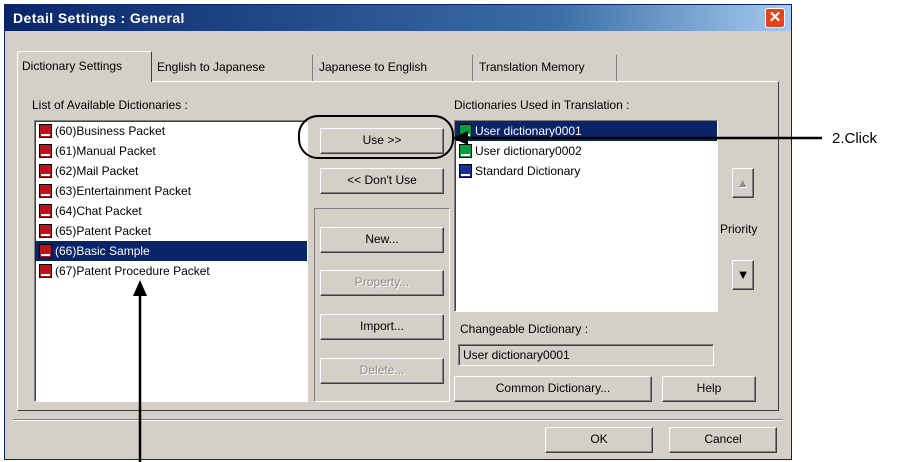 Image resolution: width=904 pixels, height=462 pixels. I want to click on changeable-dictionary-value: User dictionary0001, so click(516, 355).